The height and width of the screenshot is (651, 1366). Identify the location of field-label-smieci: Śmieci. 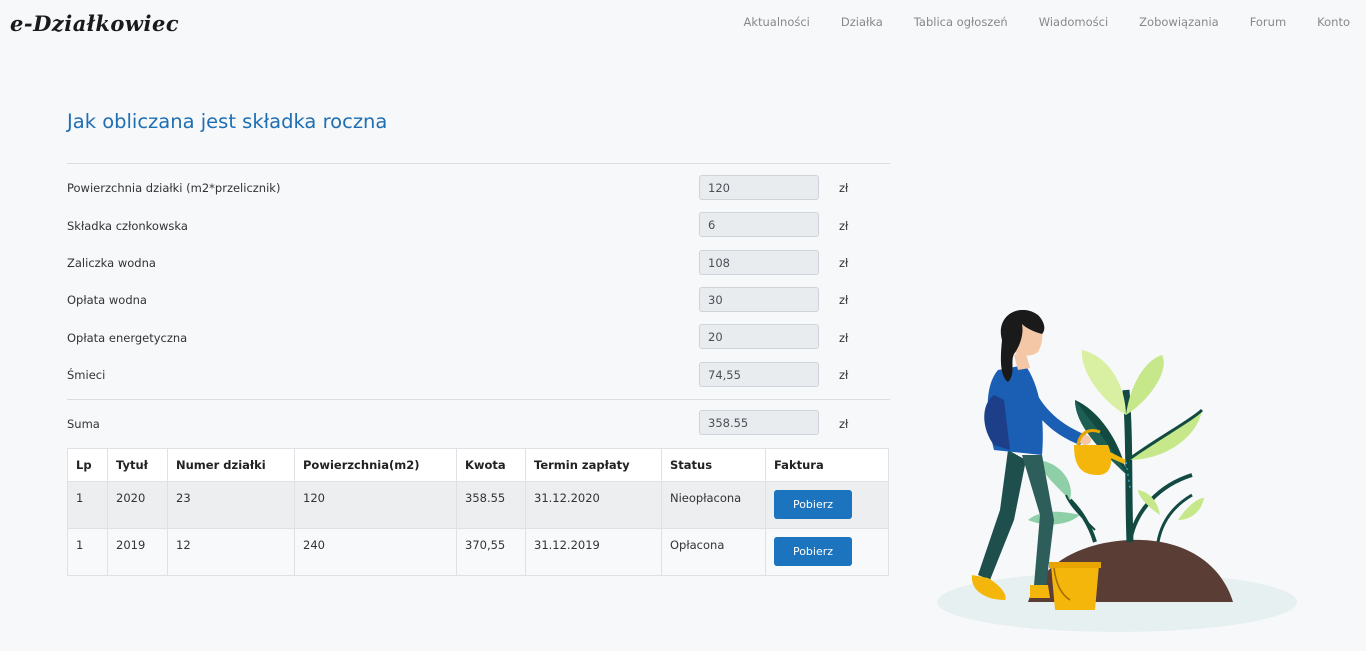
(86, 375).